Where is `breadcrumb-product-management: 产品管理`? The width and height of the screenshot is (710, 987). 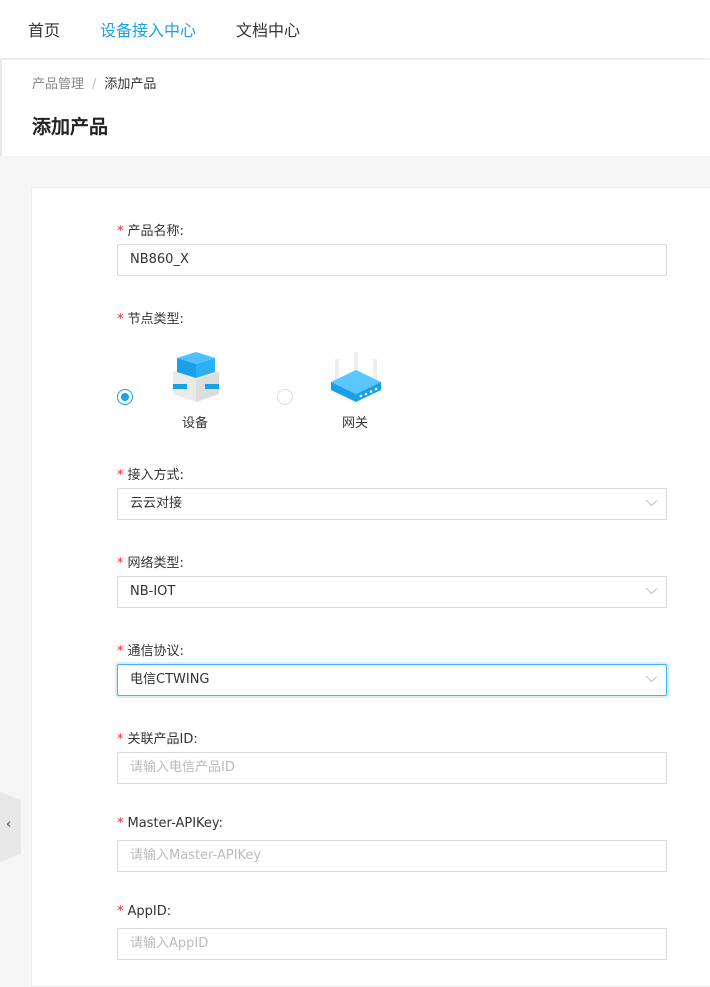 breadcrumb-product-management: 产品管理 is located at coordinates (58, 84).